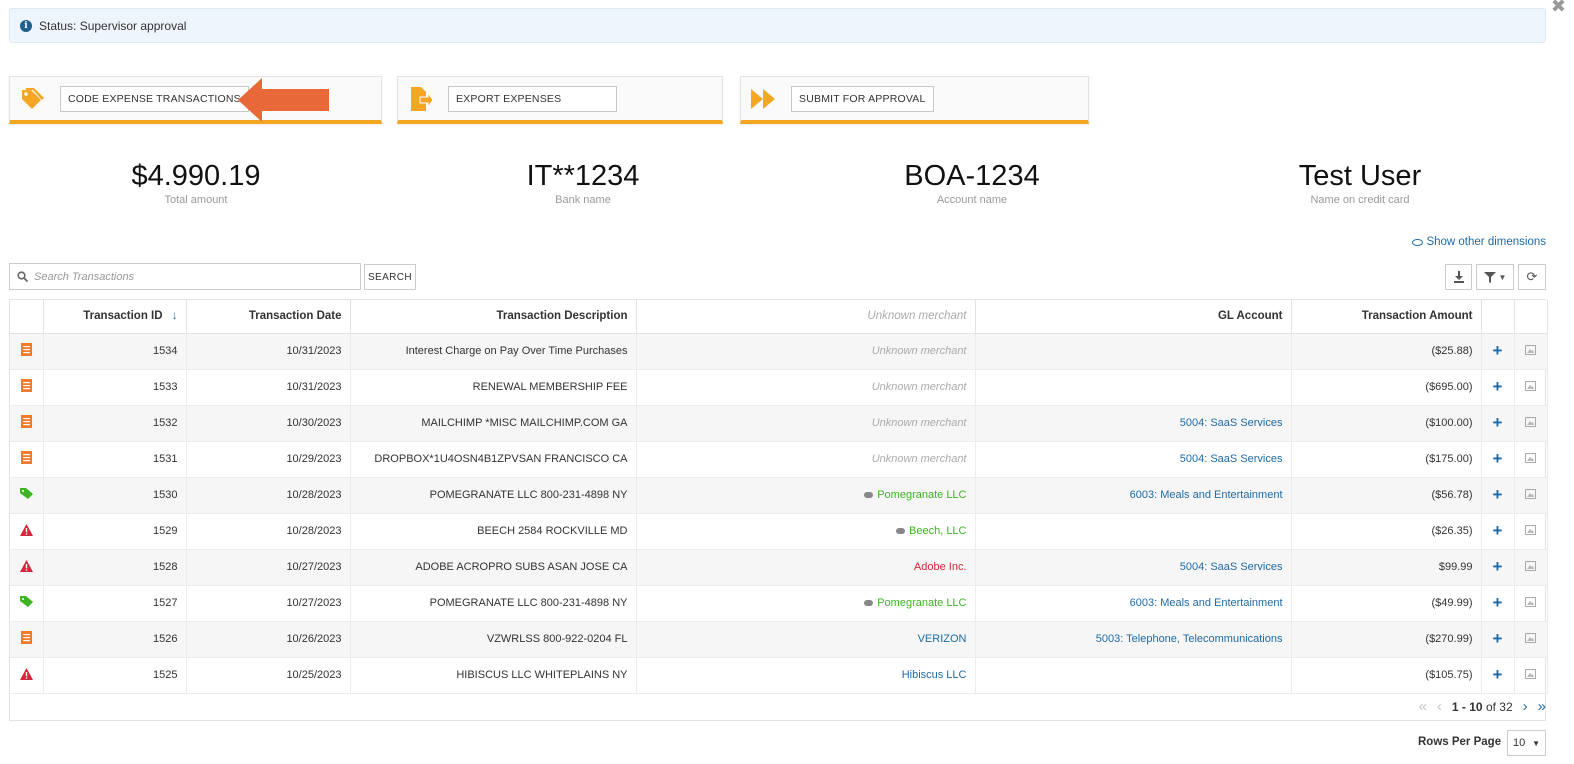  I want to click on next-page-icon: ›, so click(1525, 706).